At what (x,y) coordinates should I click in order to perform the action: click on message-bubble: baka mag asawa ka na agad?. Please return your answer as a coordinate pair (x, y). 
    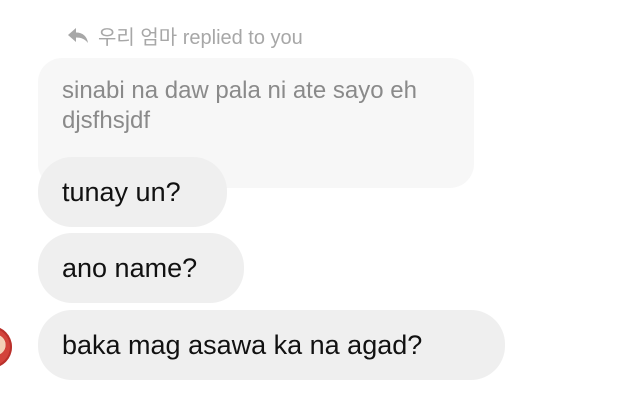
    Looking at the image, I should click on (271, 345).